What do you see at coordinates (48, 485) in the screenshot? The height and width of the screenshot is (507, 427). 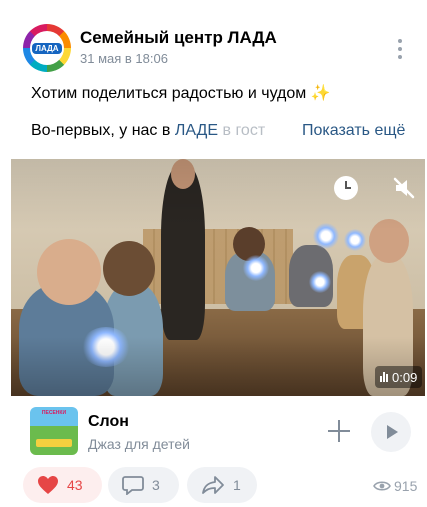 I see `heart-icon` at bounding box center [48, 485].